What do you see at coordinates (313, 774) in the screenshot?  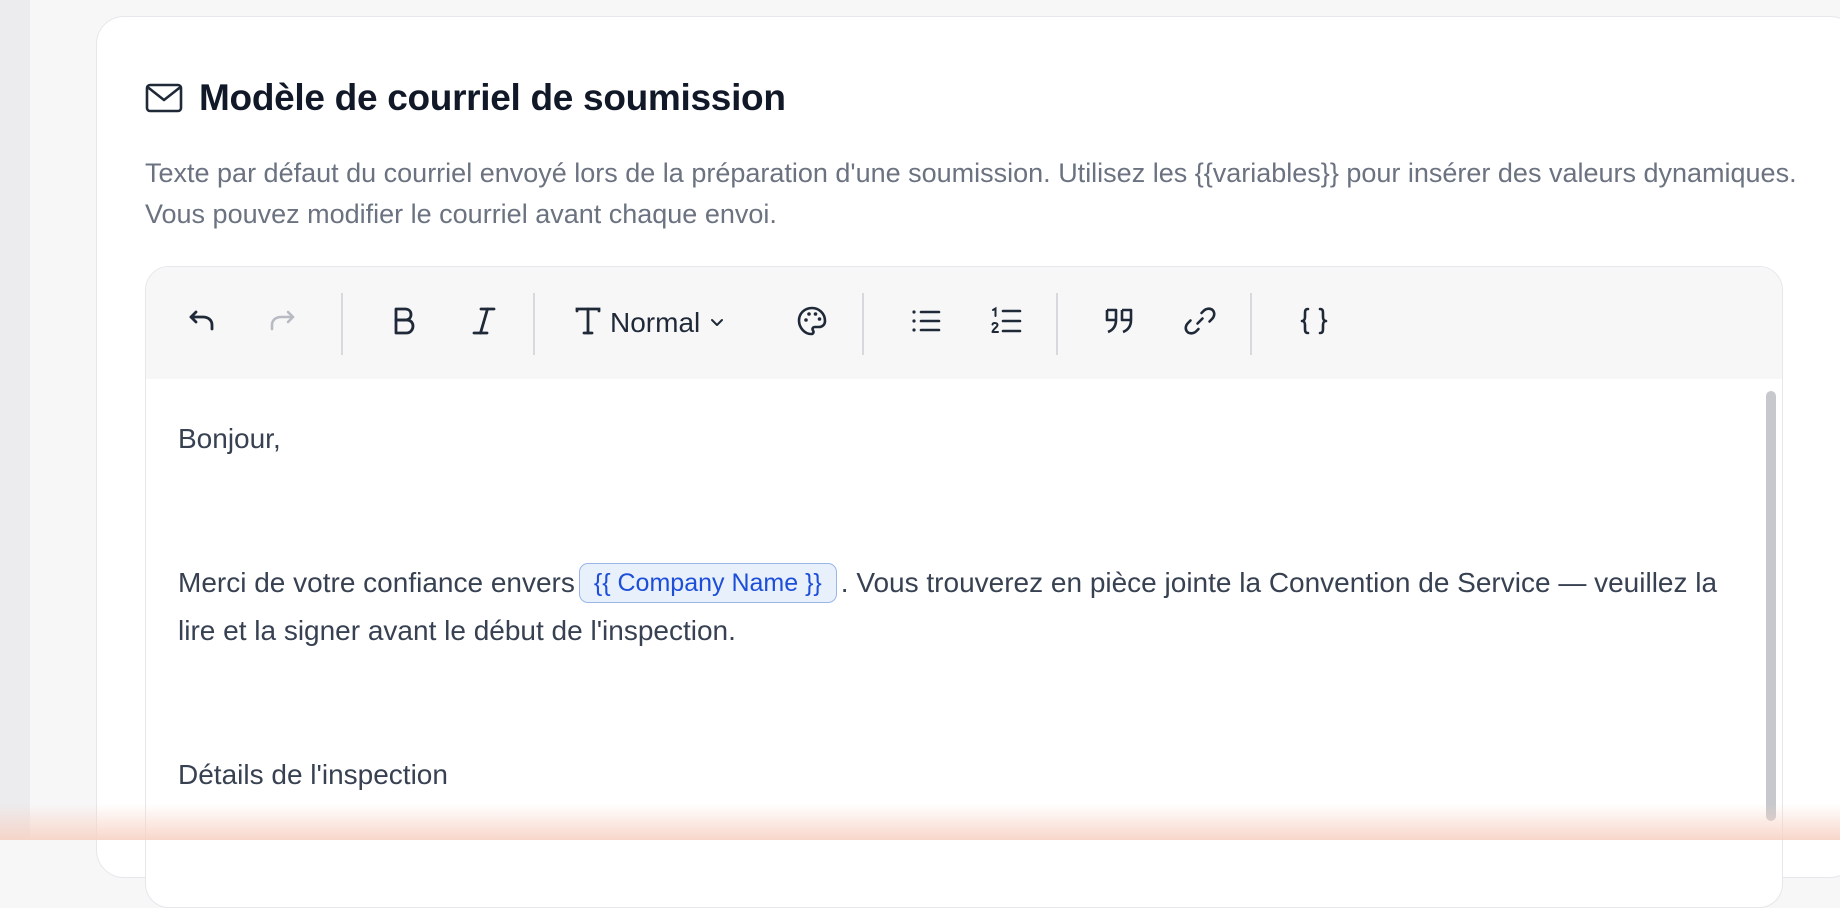 I see `inspection-details-heading: Détails de l'inspection` at bounding box center [313, 774].